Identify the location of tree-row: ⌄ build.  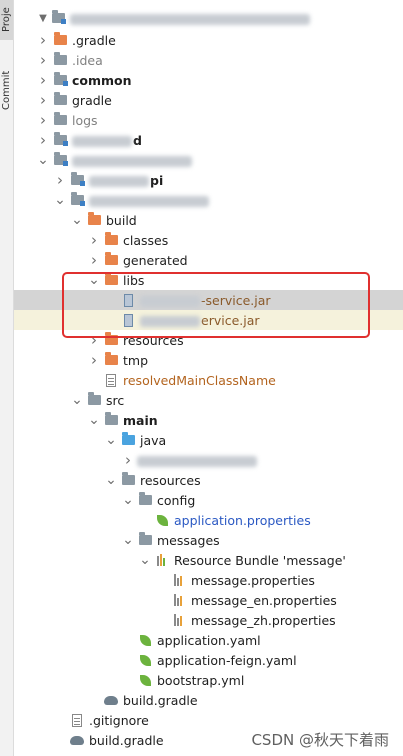
(208, 220).